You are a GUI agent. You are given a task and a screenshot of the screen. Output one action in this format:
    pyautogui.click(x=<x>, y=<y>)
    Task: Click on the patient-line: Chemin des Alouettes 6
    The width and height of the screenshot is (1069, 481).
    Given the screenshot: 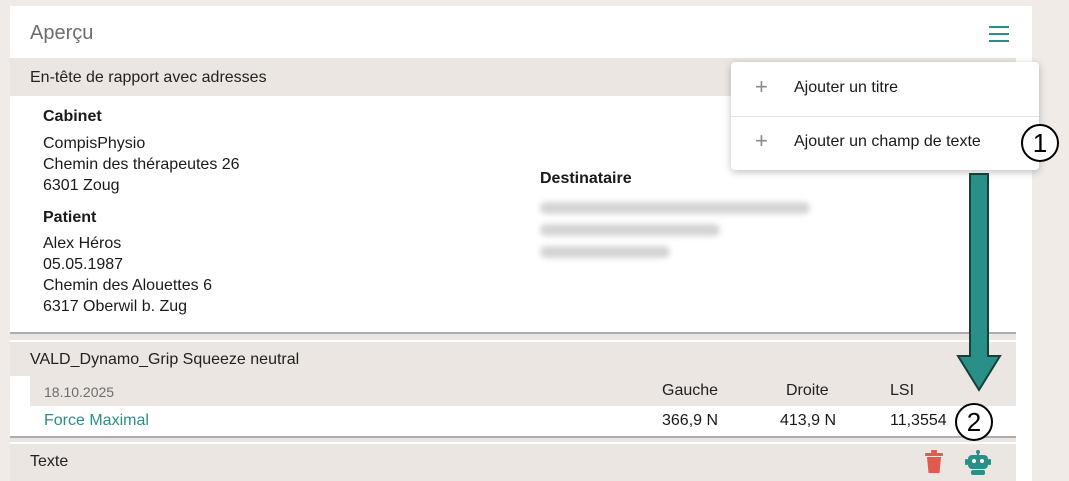 What is the action you would take?
    pyautogui.click(x=127, y=285)
    